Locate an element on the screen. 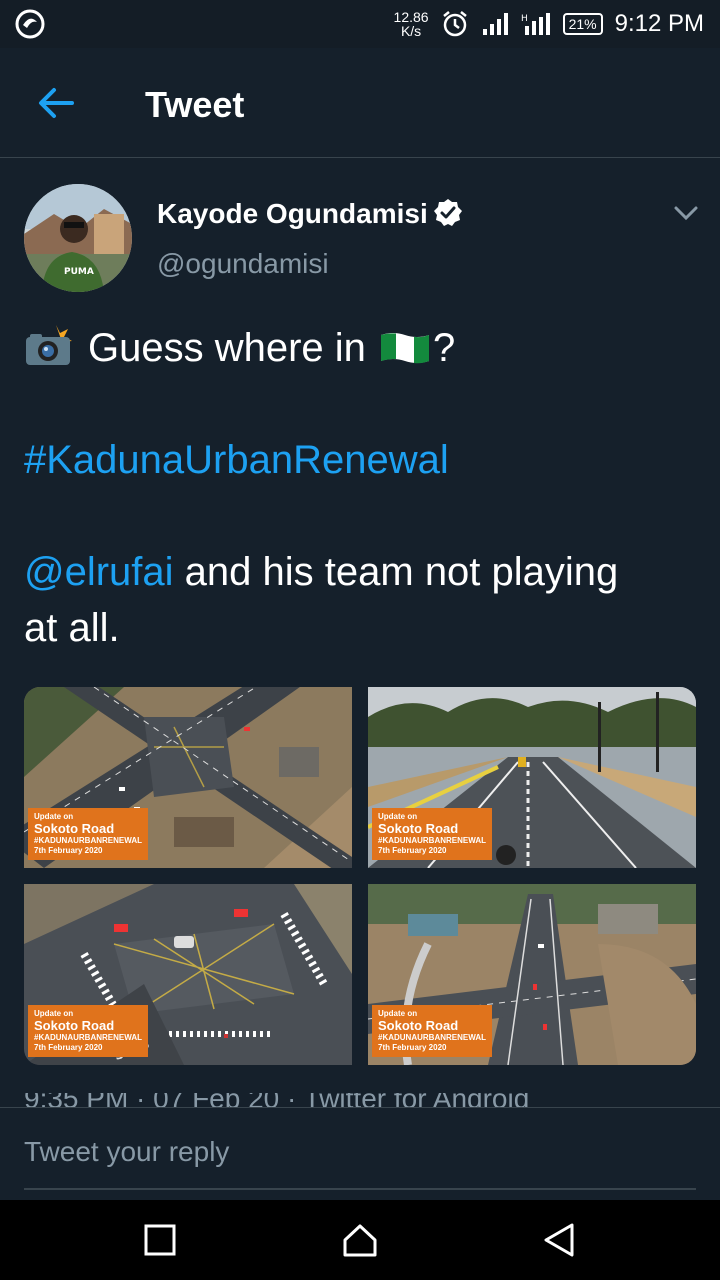 The image size is (720, 1280). home-icon is located at coordinates (360, 1240).